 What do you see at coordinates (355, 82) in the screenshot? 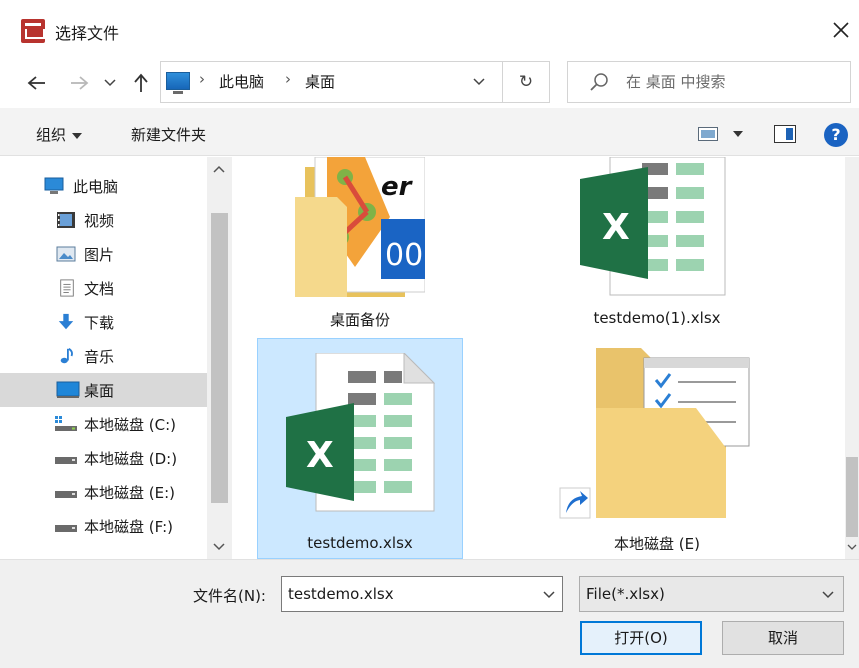
I see `address-bar: › 此电脑 › 桌面 ↻` at bounding box center [355, 82].